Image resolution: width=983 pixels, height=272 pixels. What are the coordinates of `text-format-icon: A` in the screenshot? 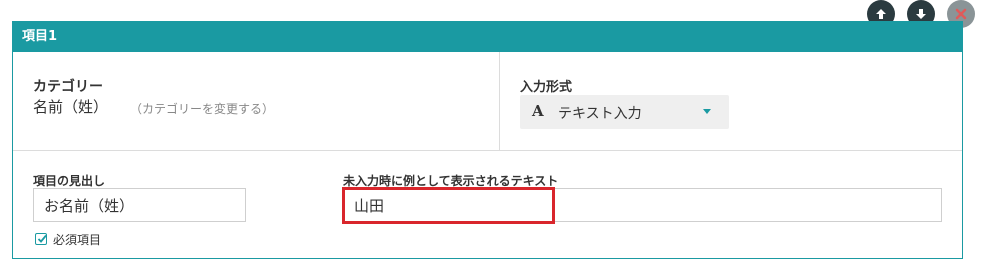 It's located at (538, 111).